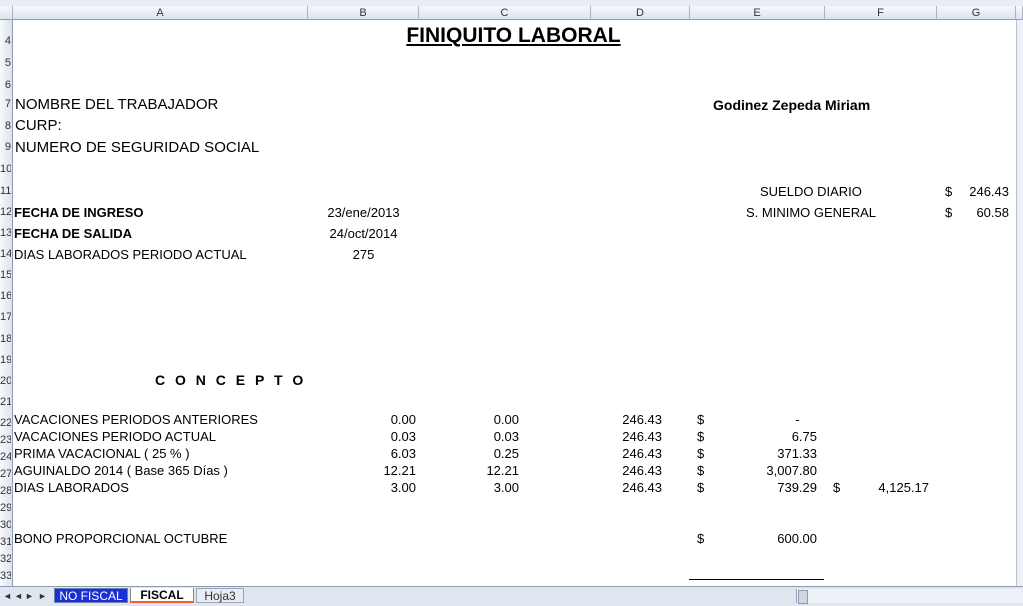  Describe the element at coordinates (5, 275) in the screenshot. I see `row-header: 15` at that location.